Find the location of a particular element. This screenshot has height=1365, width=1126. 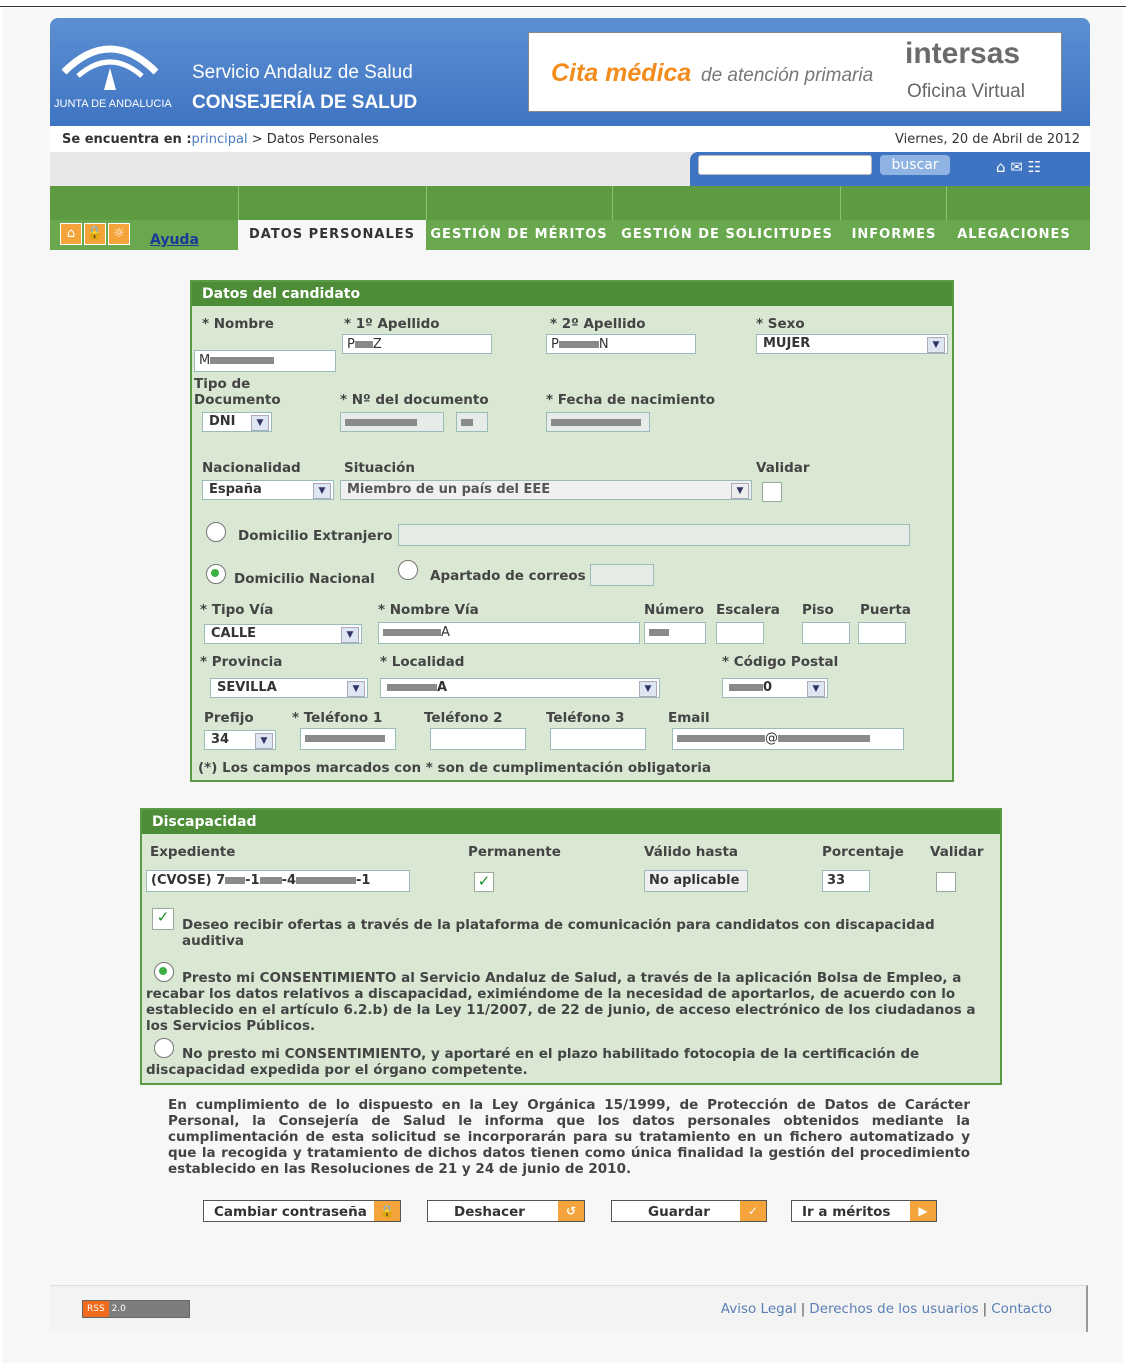

change-password-button: Cambiar contraseña 🔒 is located at coordinates (302, 1211).